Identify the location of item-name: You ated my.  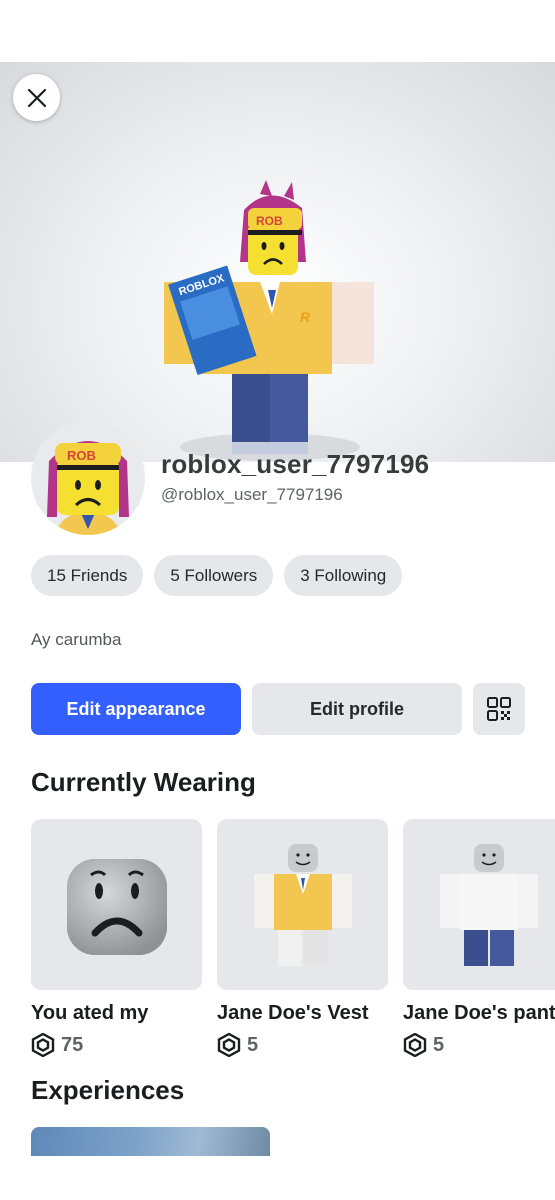
(90, 1013).